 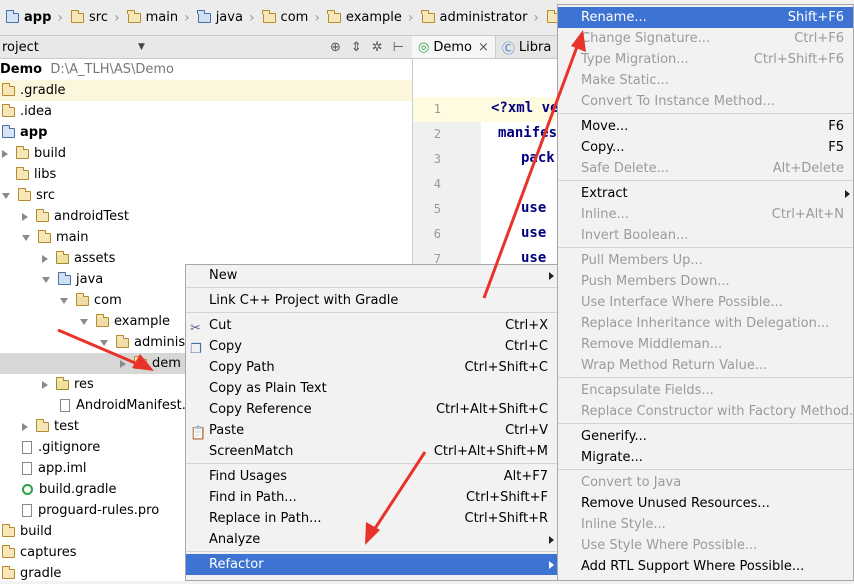 I want to click on refactor-inline: Inline... Ctrl+Alt+N, so click(x=705, y=214).